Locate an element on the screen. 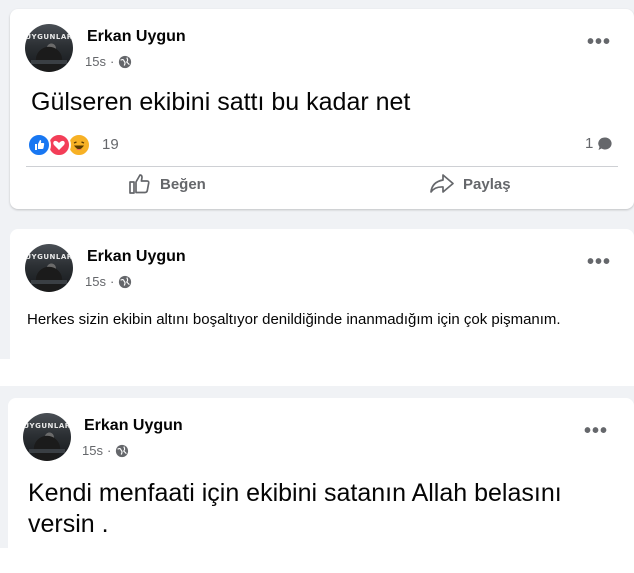 The image size is (634, 573). post-text: Gülseren ekibini sattı bu kadar net is located at coordinates (221, 102).